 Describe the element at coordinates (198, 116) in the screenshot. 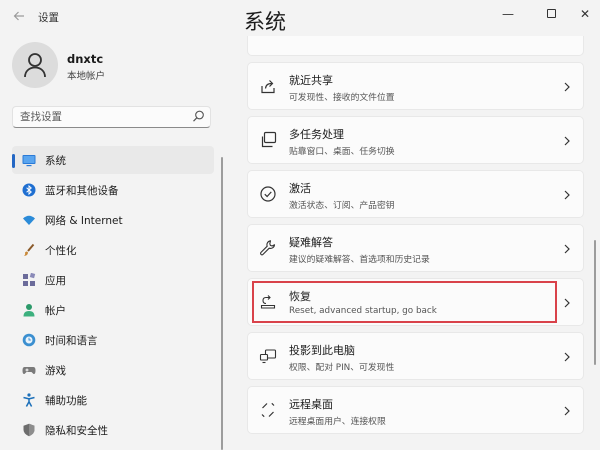

I see `search-icon` at that location.